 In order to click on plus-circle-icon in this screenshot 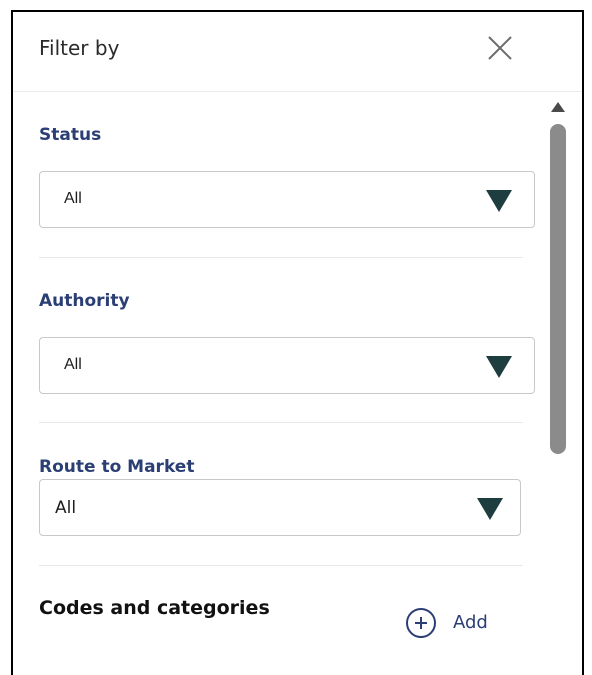, I will do `click(421, 623)`.